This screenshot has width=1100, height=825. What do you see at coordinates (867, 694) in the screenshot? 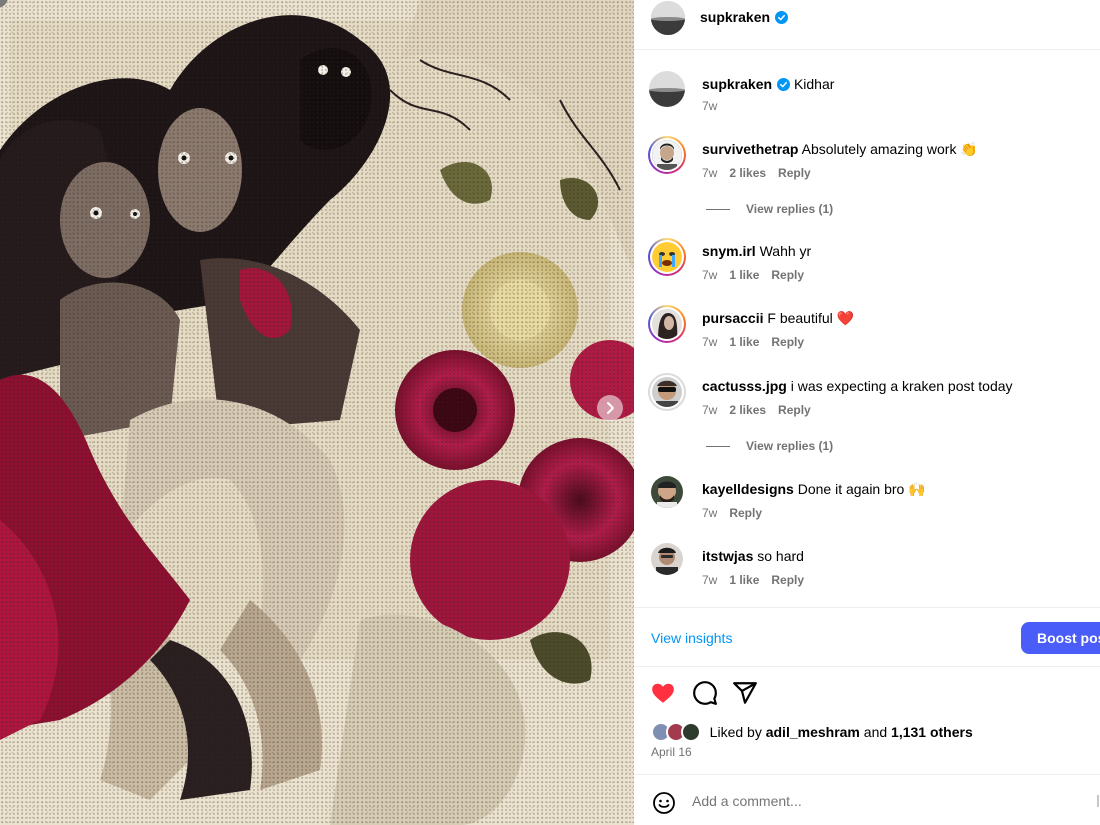
I see `post-actions` at bounding box center [867, 694].